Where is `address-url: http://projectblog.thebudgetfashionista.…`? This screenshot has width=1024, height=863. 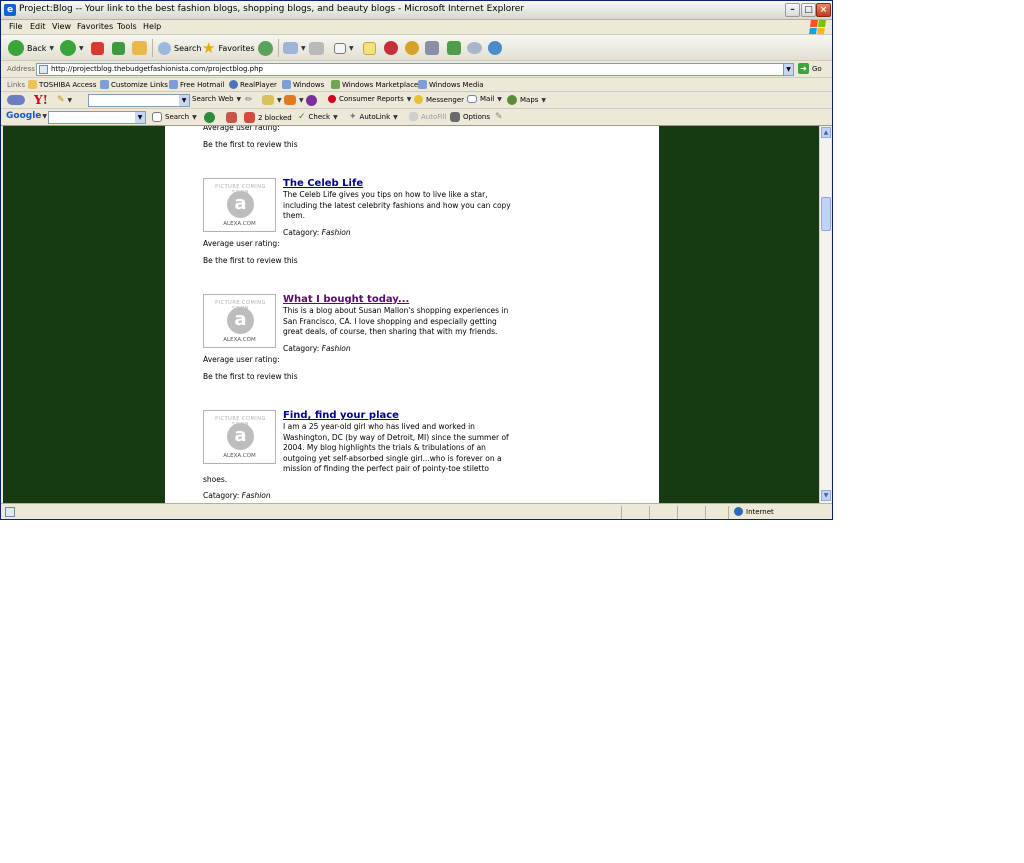 address-url: http://projectblog.thebudgetfashionista.… is located at coordinates (157, 69).